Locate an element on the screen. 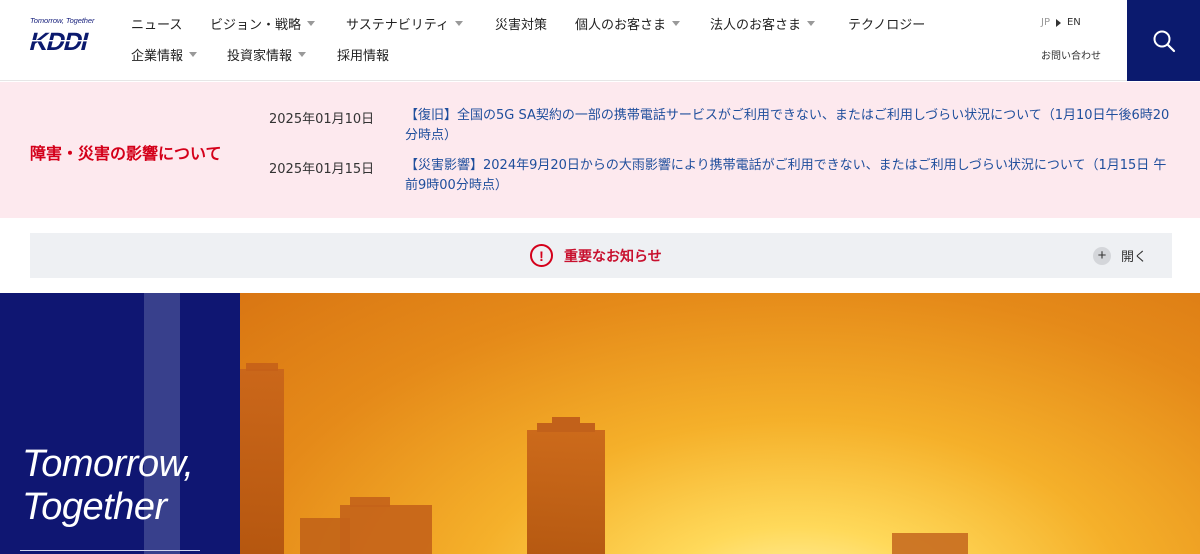 Image resolution: width=1200 pixels, height=554 pixels. nav-investor-info: 投資家情報 is located at coordinates (267, 54).